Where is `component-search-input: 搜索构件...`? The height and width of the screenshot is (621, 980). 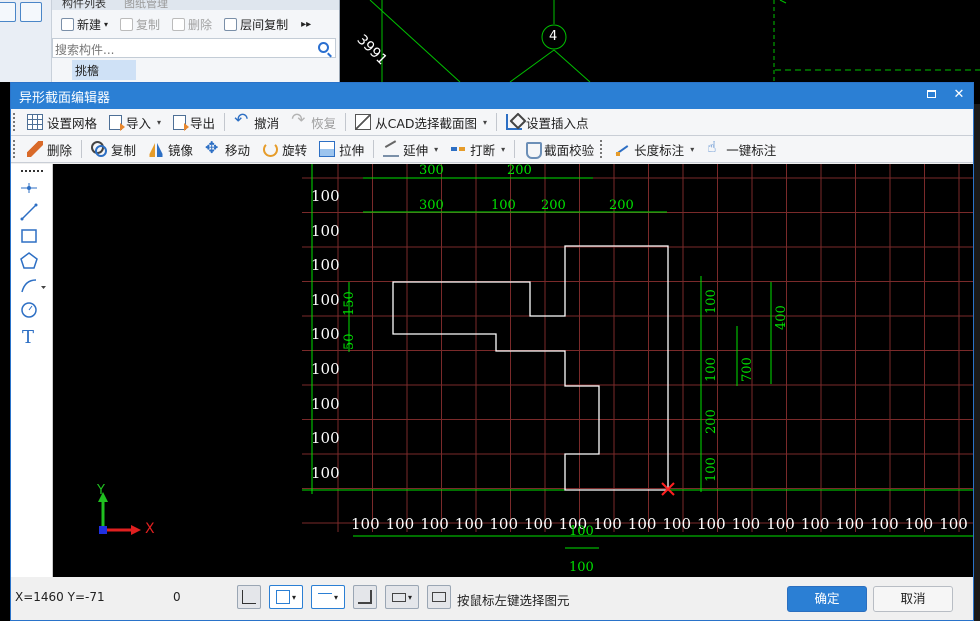
component-search-input: 搜索构件... is located at coordinates (194, 48).